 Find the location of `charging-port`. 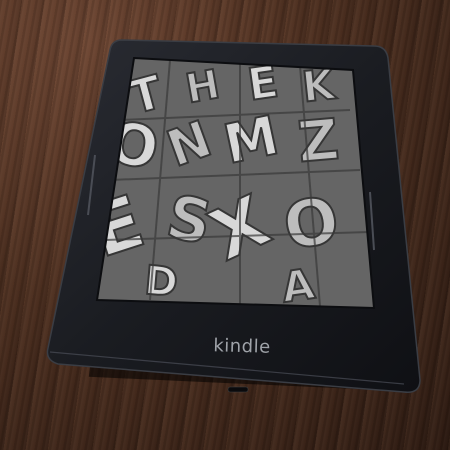

charging-port is located at coordinates (238, 389).